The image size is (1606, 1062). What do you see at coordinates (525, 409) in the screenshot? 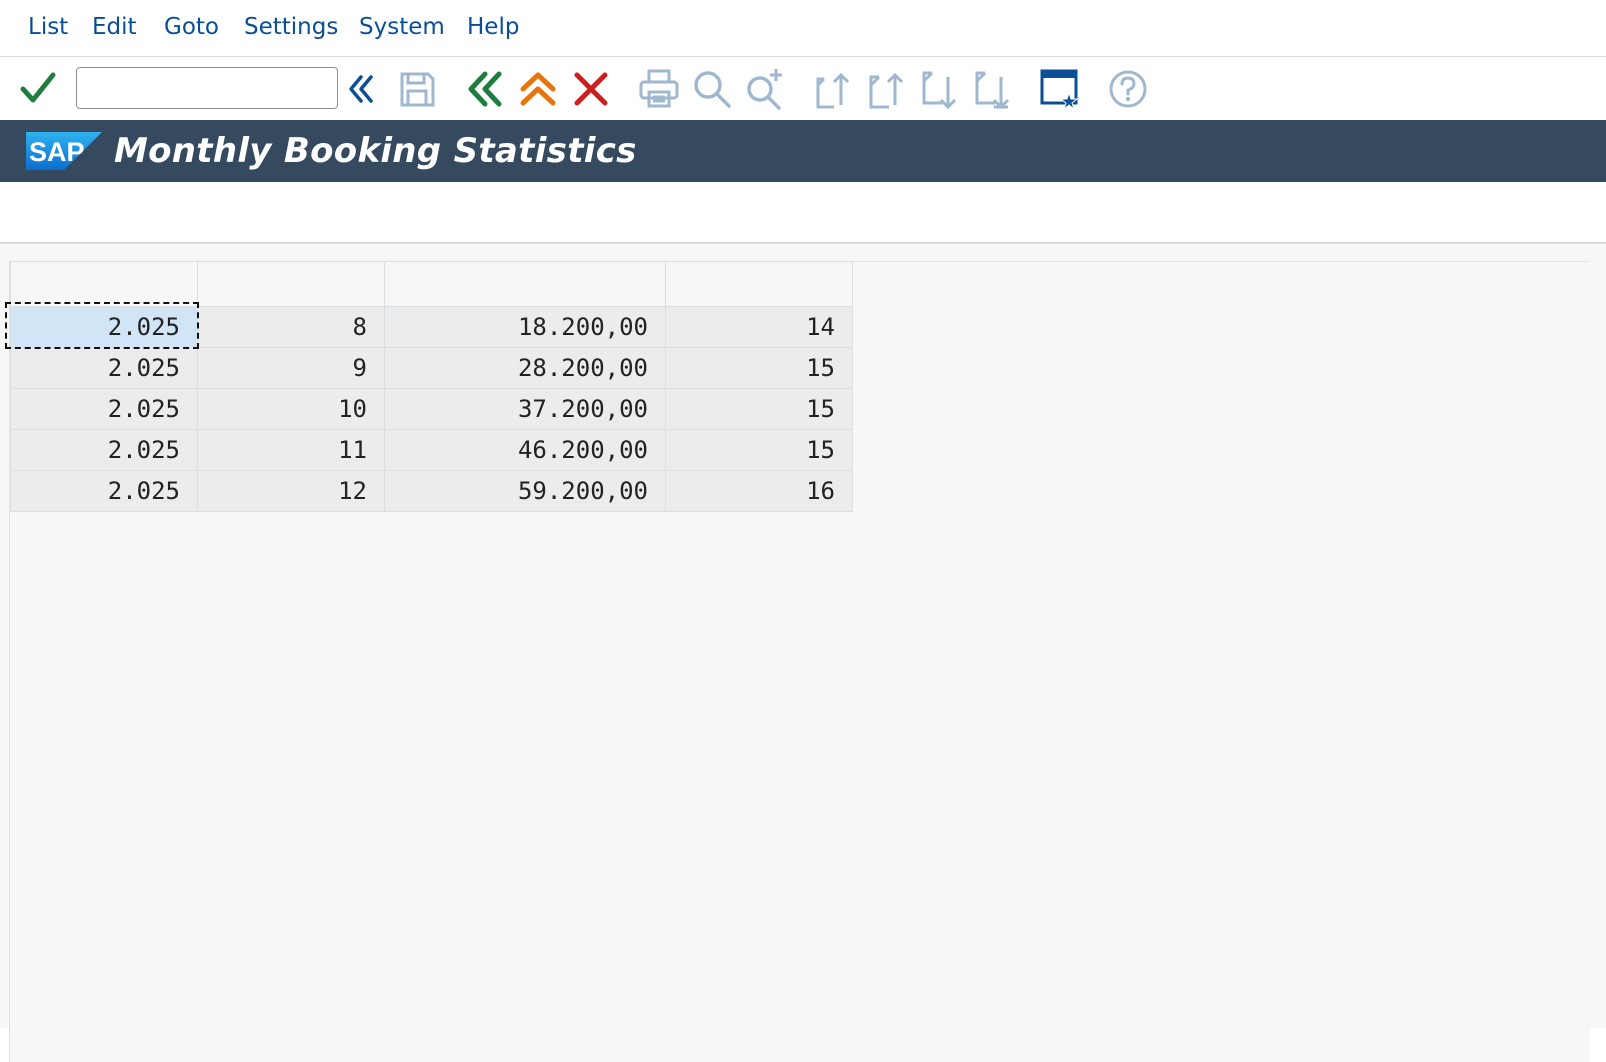
I see `table-cell: 37.200,00` at bounding box center [525, 409].